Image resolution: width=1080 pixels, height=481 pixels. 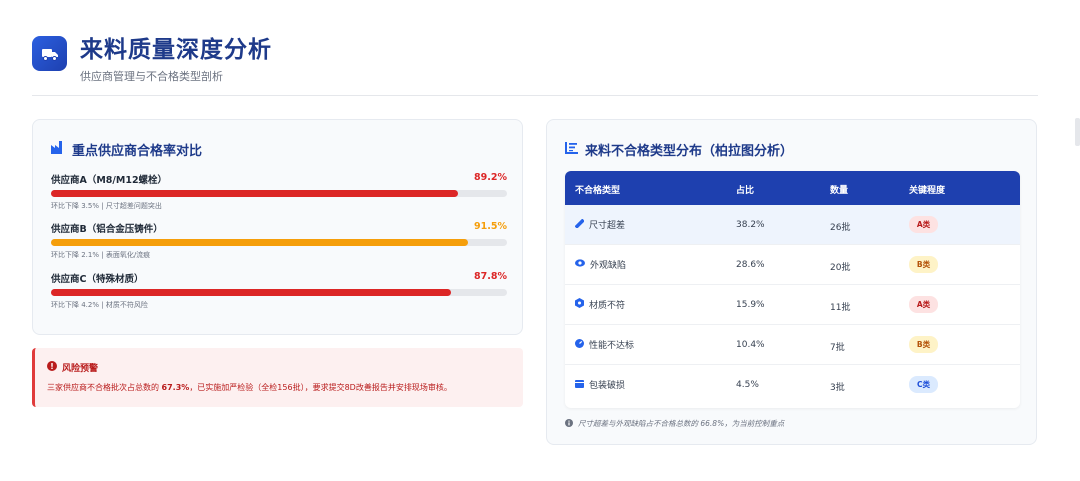 I want to click on defect-card-title: 来料不合格类型分布（柏拉图分析）, so click(x=689, y=151).